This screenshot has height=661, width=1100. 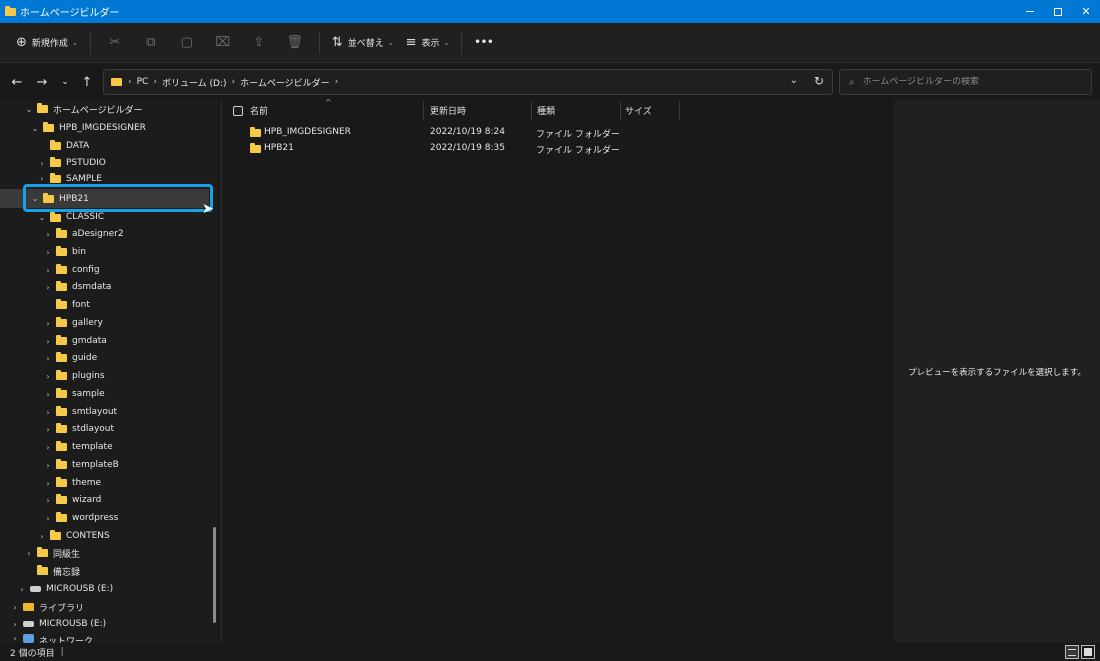 I want to click on tree-item-microusb-e-root: › MICROUSB (E:), so click(x=58, y=624).